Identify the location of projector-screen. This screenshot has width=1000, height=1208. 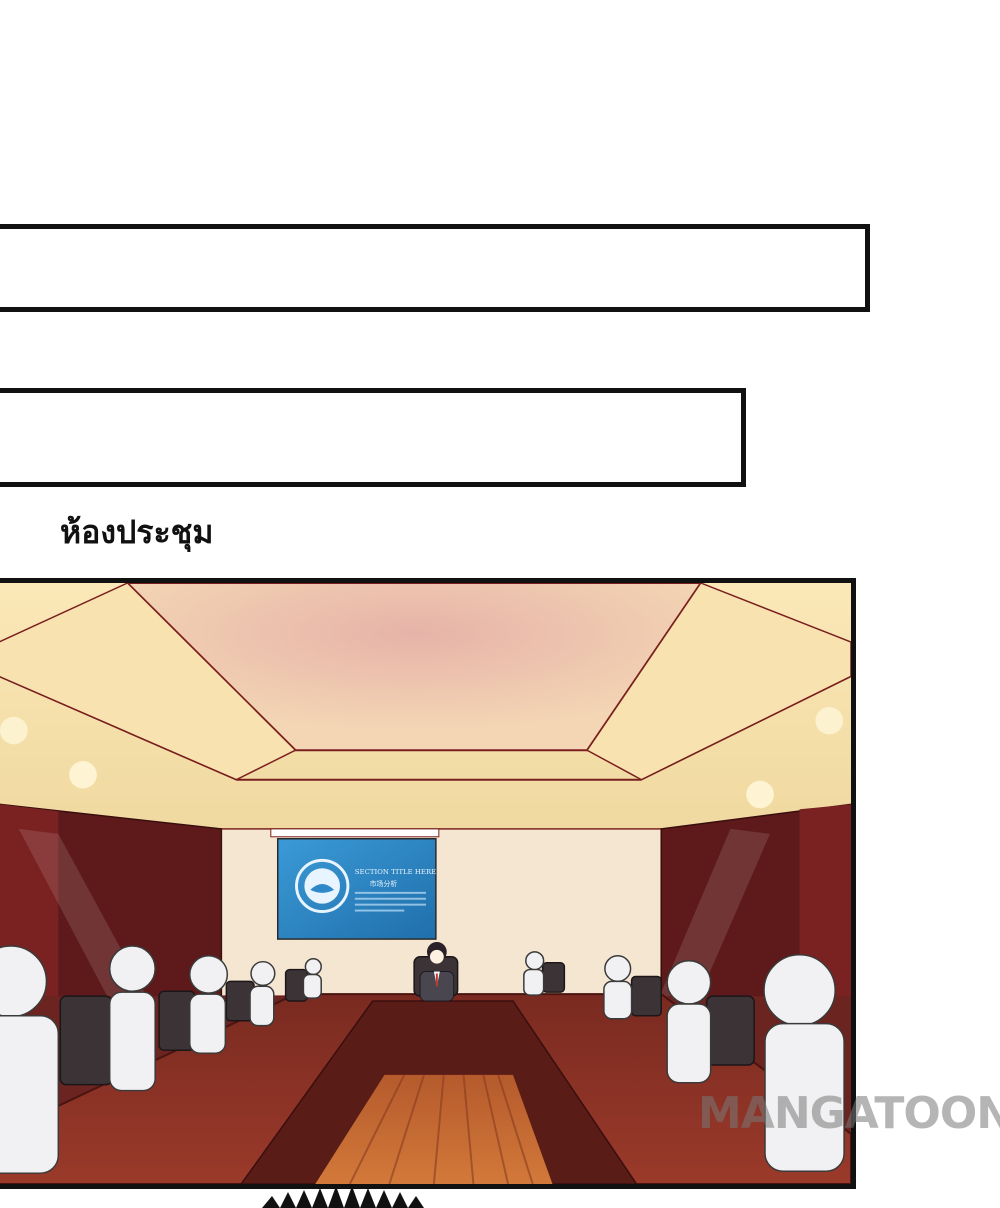
(356, 889).